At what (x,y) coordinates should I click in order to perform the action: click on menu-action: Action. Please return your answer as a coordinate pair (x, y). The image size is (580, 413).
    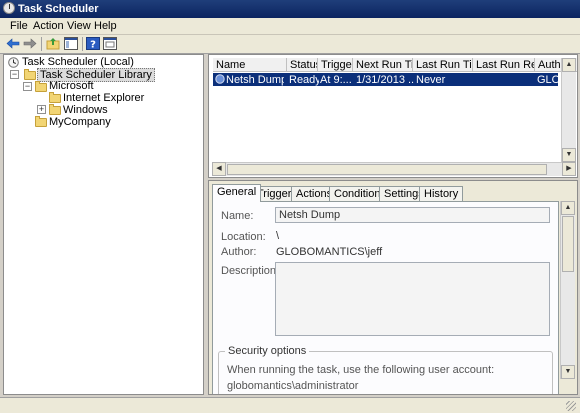
    Looking at the image, I should click on (48, 26).